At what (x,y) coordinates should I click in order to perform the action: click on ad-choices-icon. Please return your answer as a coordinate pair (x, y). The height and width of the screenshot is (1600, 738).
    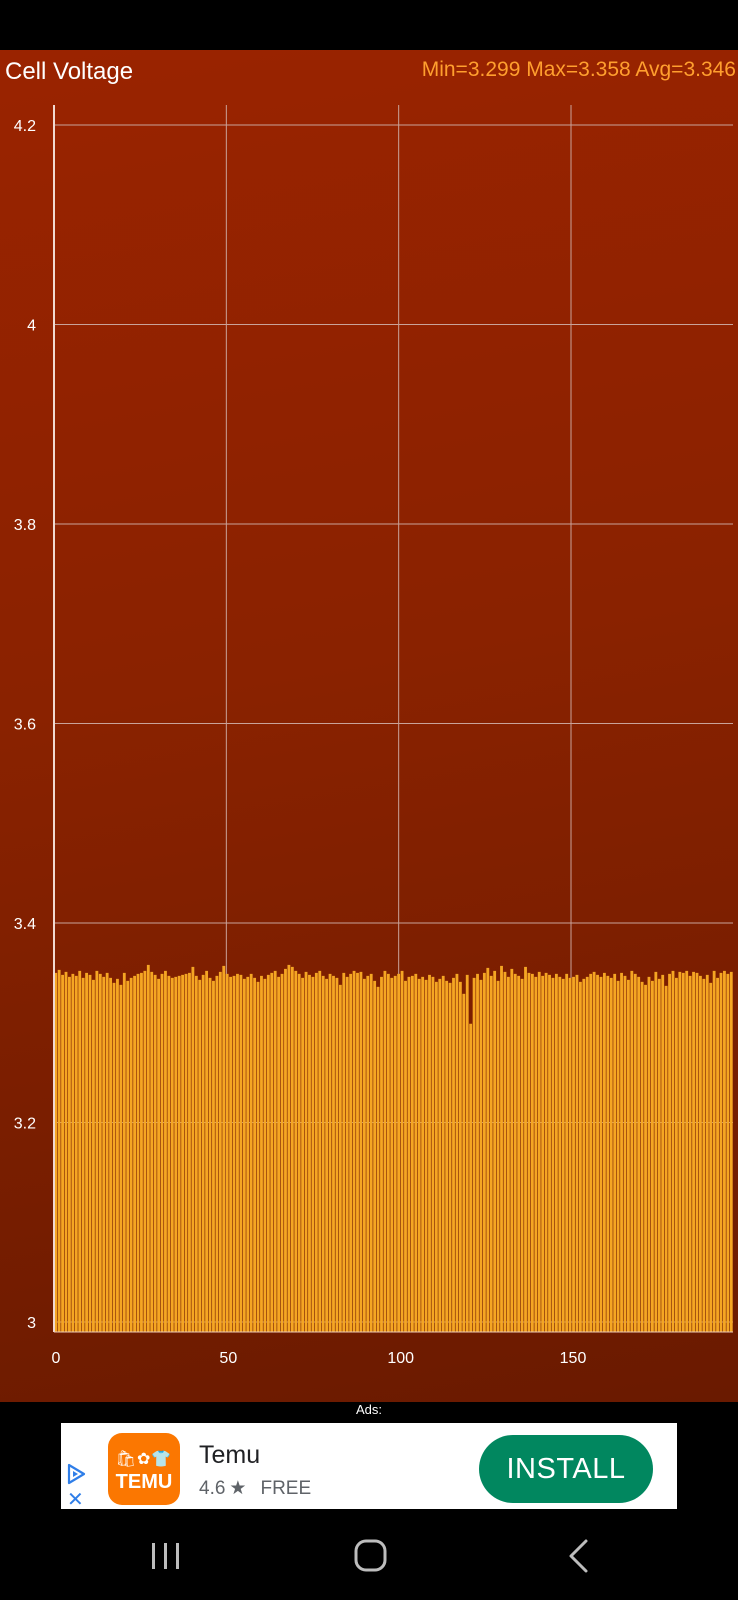
    Looking at the image, I should click on (76, 1474).